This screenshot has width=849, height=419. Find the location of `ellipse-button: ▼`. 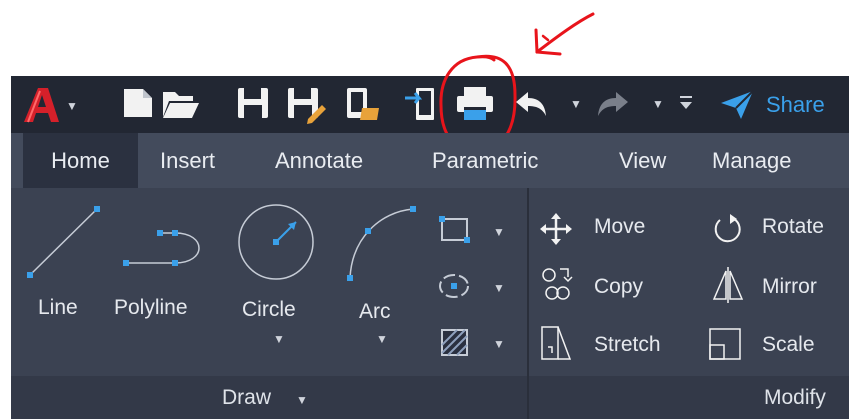

ellipse-button: ▼ is located at coordinates (472, 287).